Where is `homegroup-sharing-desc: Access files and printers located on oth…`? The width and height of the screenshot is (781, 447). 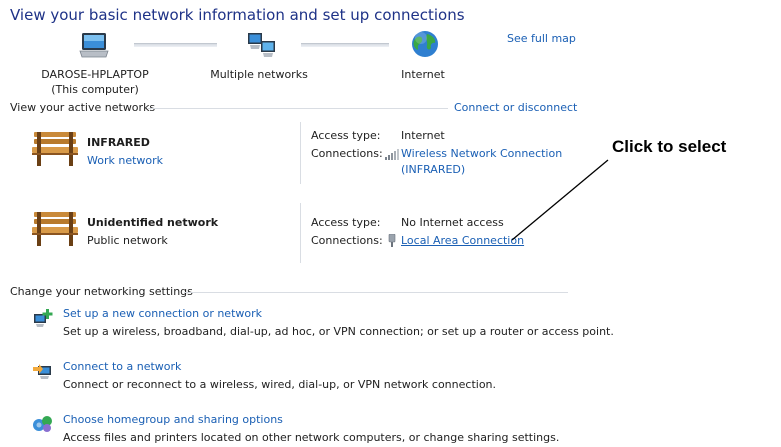 homegroup-sharing-desc: Access files and printers located on oth… is located at coordinates (311, 437).